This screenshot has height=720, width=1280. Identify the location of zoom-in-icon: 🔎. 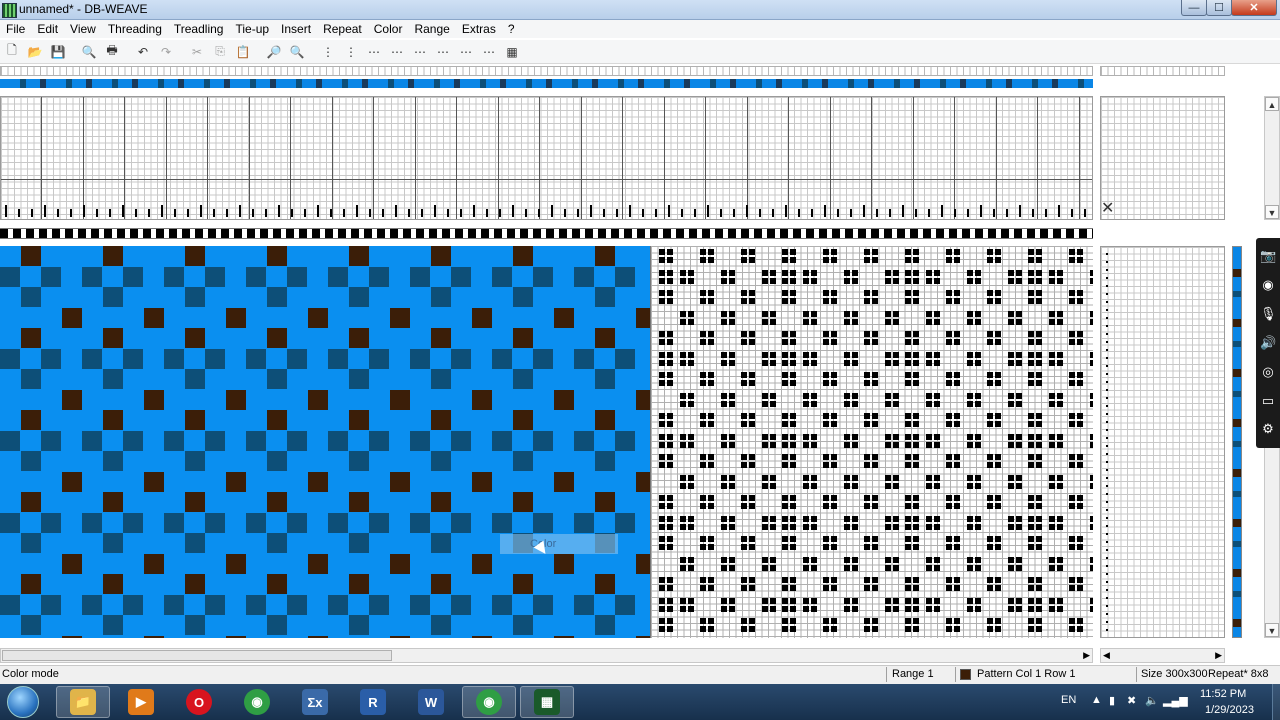
(274, 52).